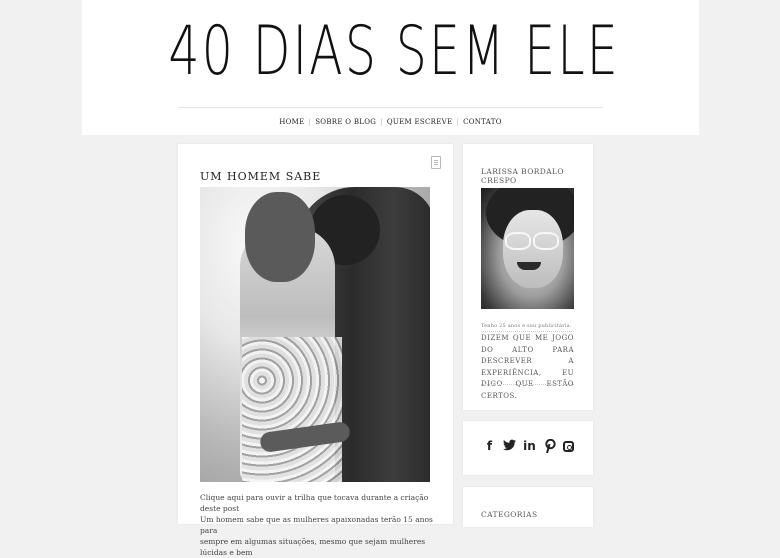  Describe the element at coordinates (436, 162) in the screenshot. I see `document-icon` at that location.